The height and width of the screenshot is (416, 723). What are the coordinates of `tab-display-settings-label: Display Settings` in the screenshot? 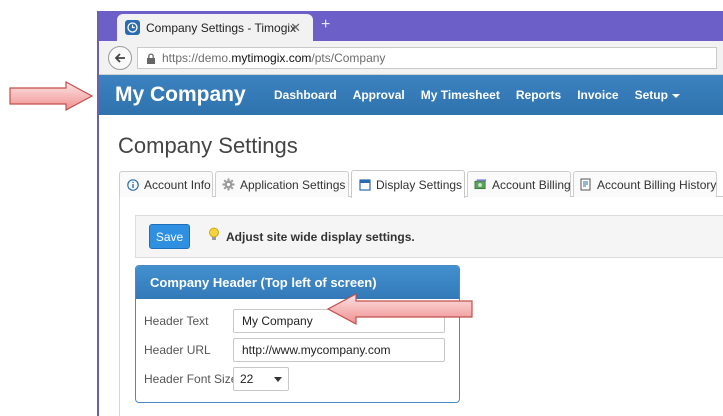 It's located at (419, 184).